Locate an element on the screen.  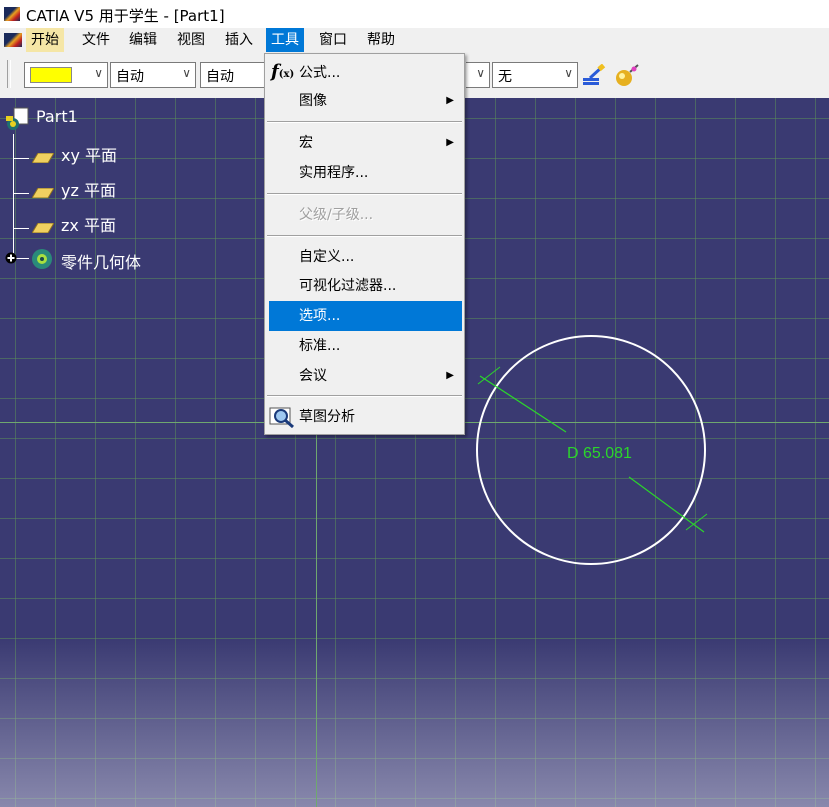
diameter-dimension-label: D 65.081 is located at coordinates (599, 453).